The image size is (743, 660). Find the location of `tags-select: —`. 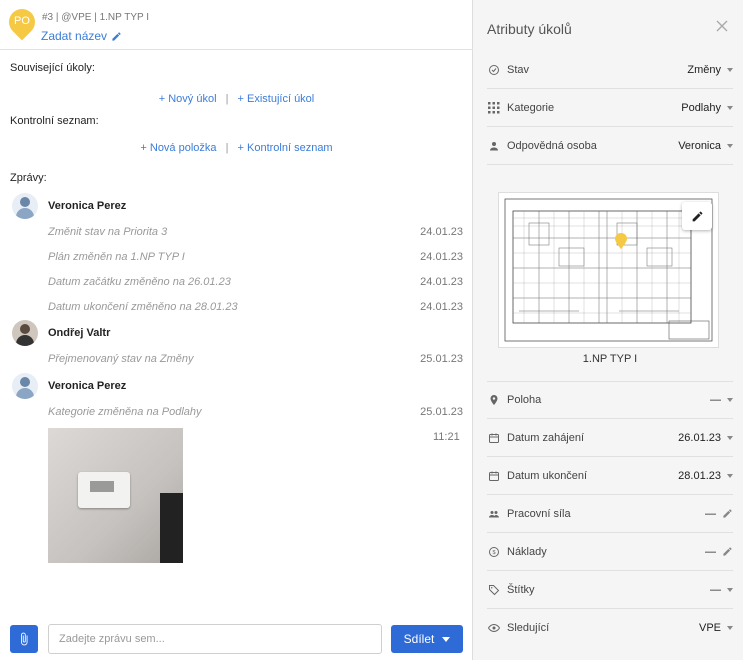

tags-select: — is located at coordinates (721, 590).